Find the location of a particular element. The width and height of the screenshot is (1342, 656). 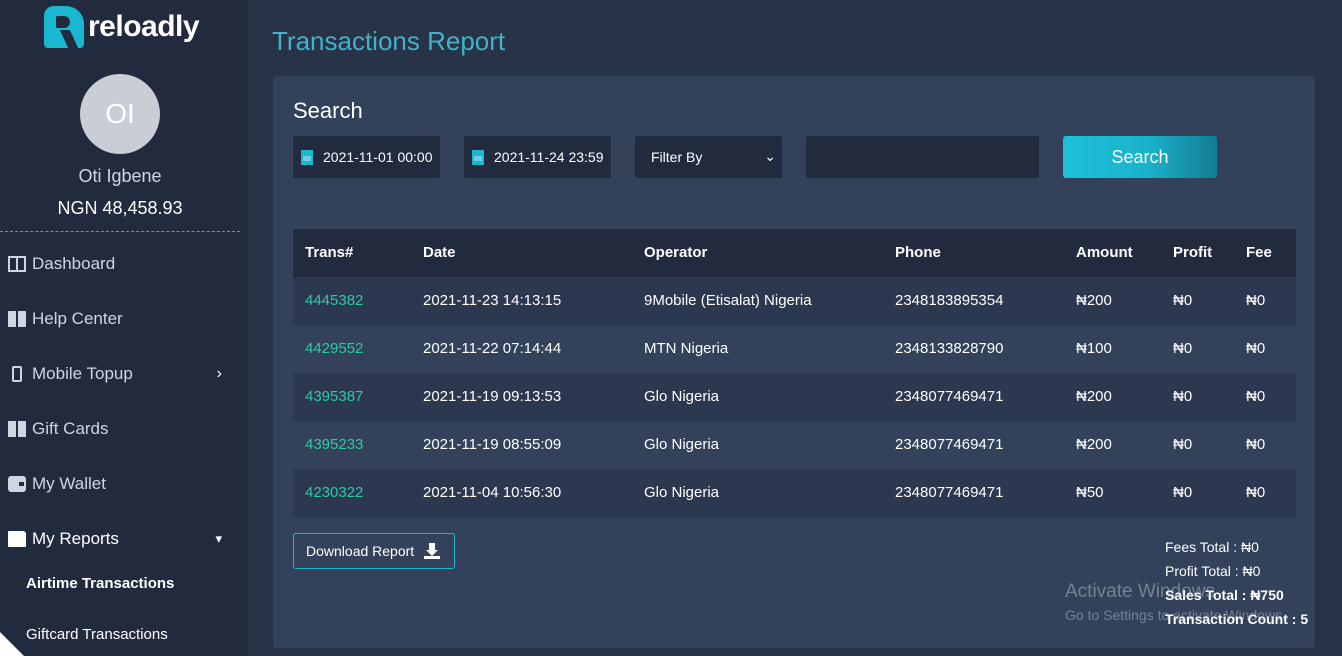

sidebar-item-help-center: Help Center is located at coordinates (118, 319).